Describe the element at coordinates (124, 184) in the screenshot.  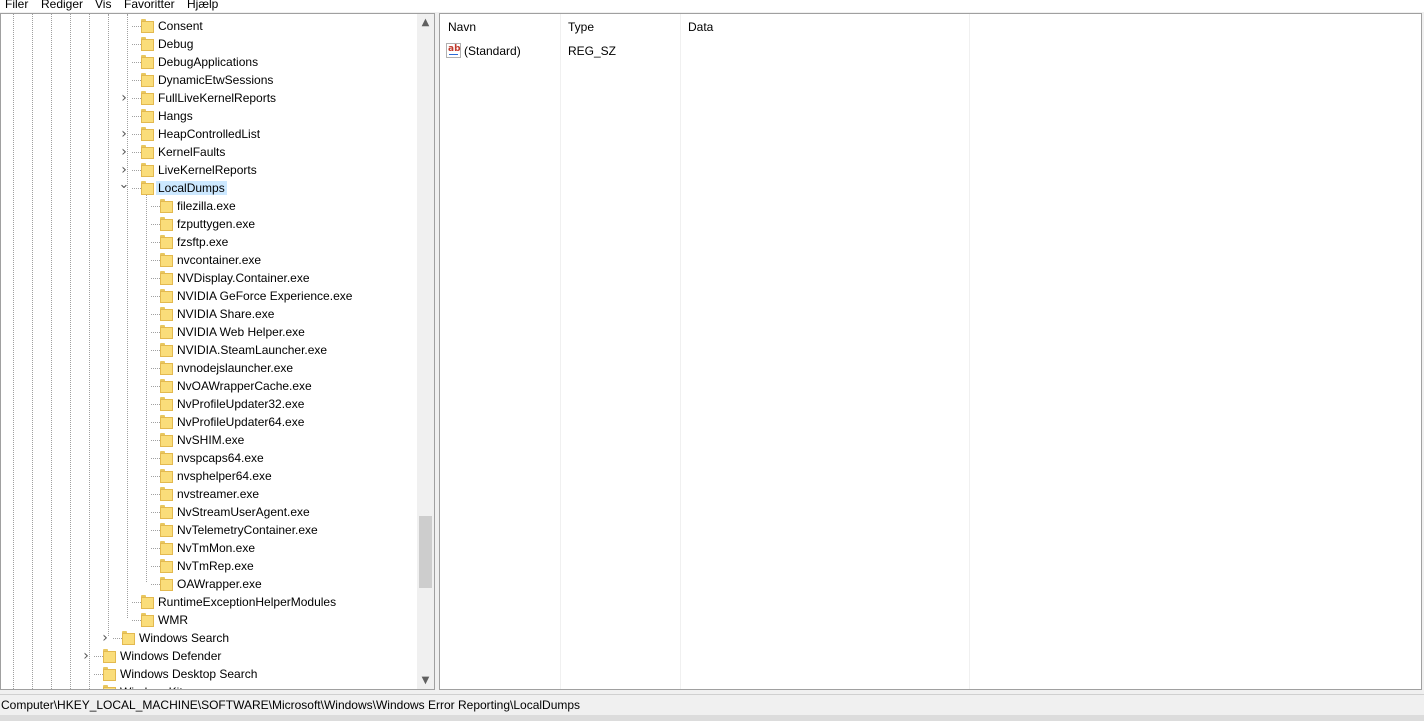
I see `chevron-down-icon: ⌄` at that location.